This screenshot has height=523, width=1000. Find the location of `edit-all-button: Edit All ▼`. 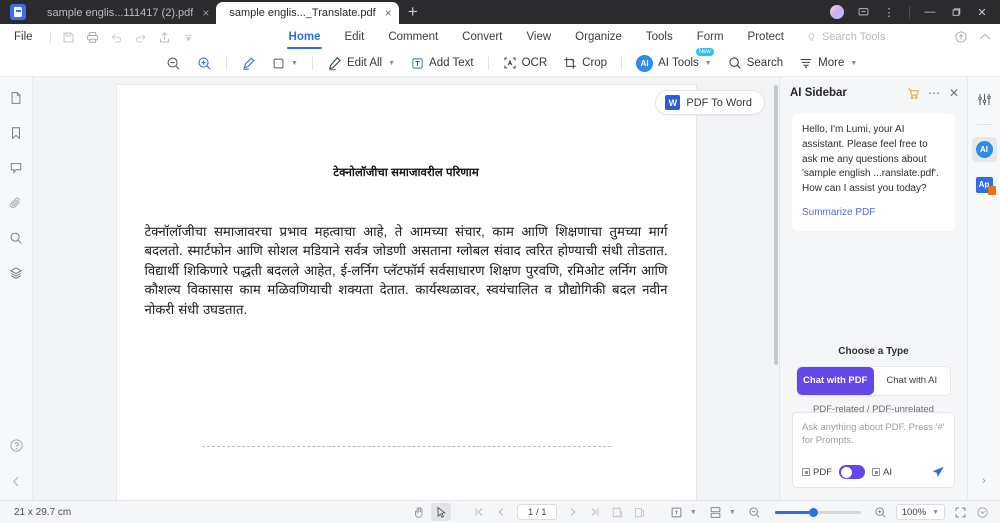

edit-all-button: Edit All ▼ is located at coordinates (361, 63).